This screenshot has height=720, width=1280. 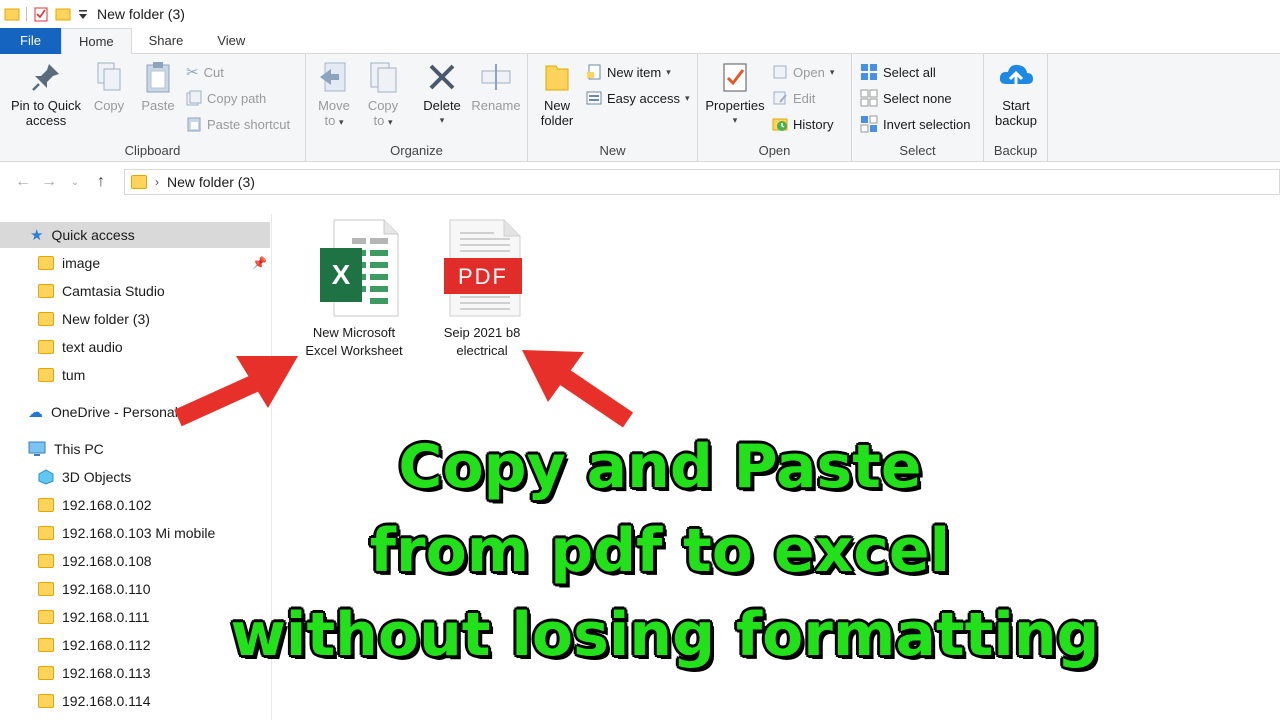 I want to click on sidebar-item-label: 192.168.0.110, so click(x=106, y=589).